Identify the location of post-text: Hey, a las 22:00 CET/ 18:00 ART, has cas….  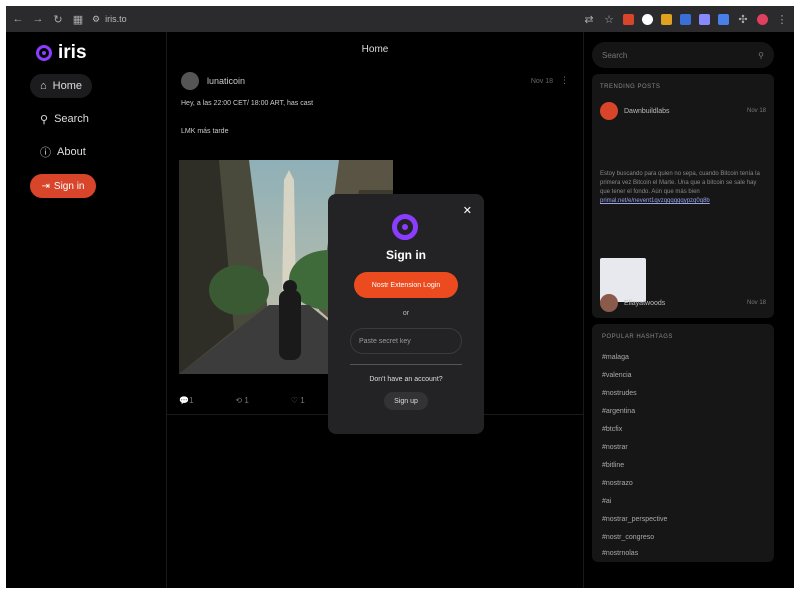
(247, 103).